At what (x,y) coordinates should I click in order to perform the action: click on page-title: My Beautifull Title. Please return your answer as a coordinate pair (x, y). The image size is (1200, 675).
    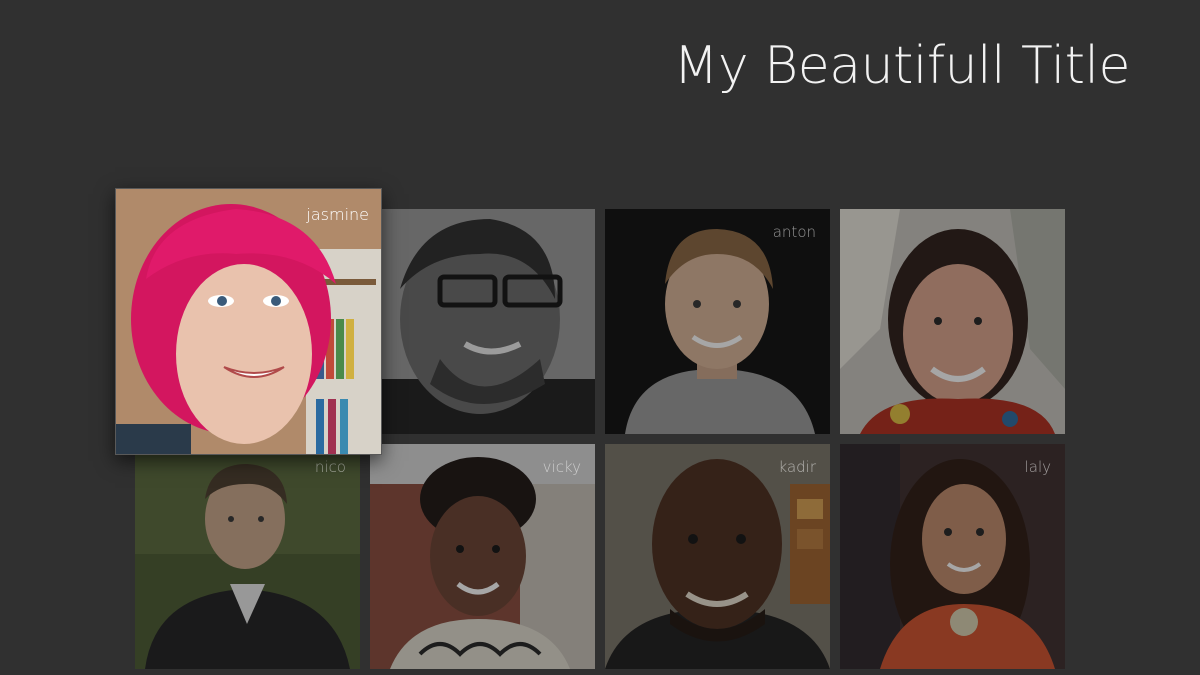
    Looking at the image, I should click on (902, 66).